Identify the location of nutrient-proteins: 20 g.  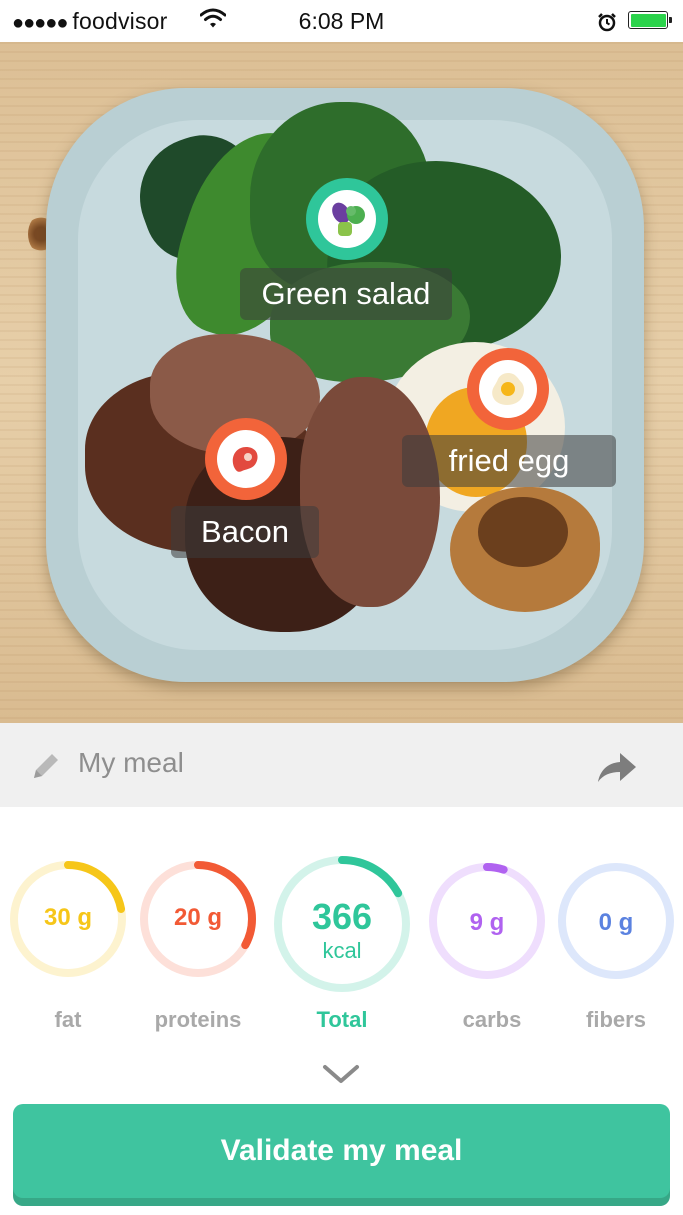
(198, 919).